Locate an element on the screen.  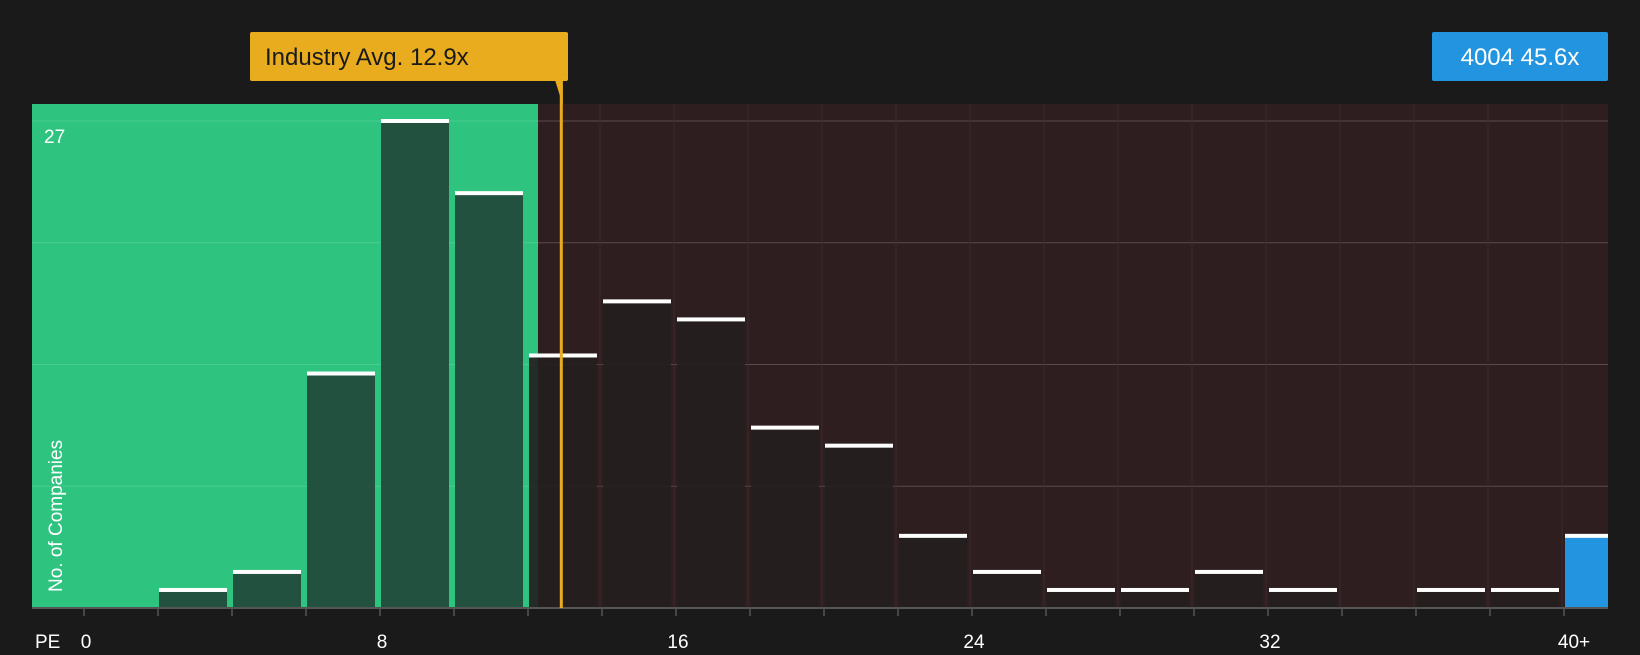
x-tick-label-24: 24 is located at coordinates (974, 641).